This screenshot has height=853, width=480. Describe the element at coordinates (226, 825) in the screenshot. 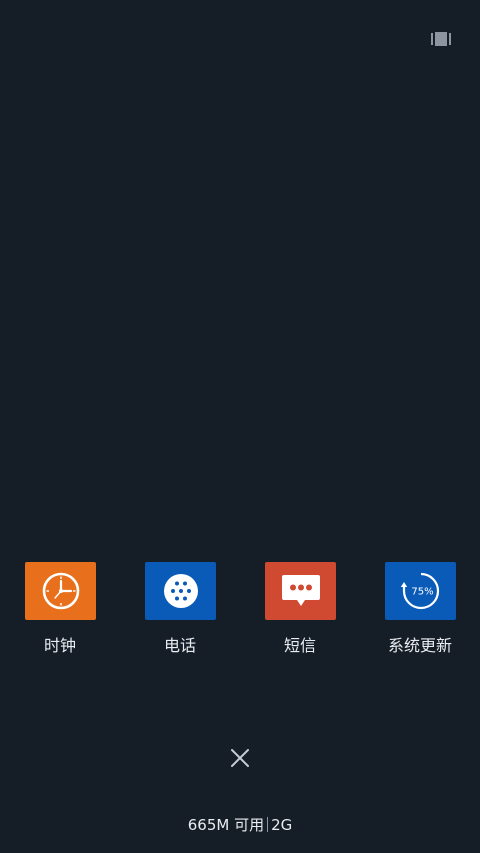

I see `memory-available: 665M 可用` at that location.